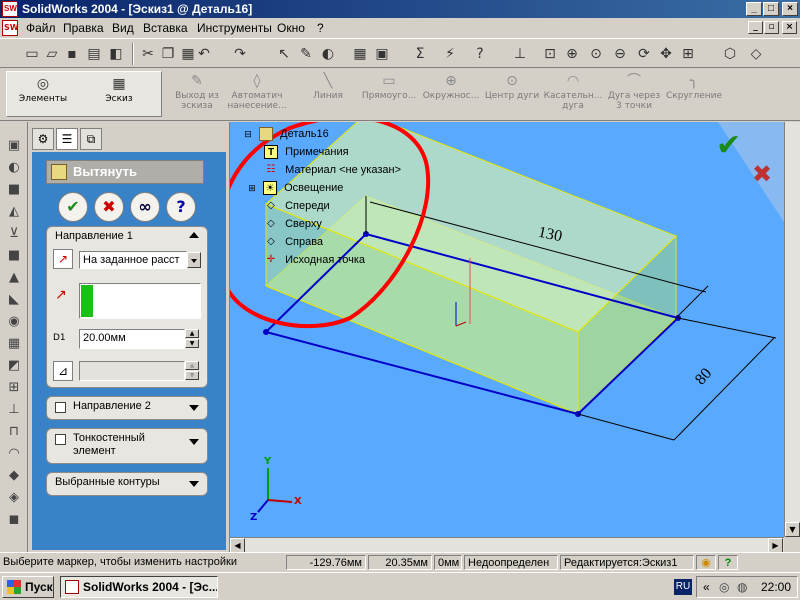 This screenshot has height=600, width=800. What do you see at coordinates (10, 9) in the screenshot?
I see `solidworks-logo-icon` at bounding box center [10, 9].